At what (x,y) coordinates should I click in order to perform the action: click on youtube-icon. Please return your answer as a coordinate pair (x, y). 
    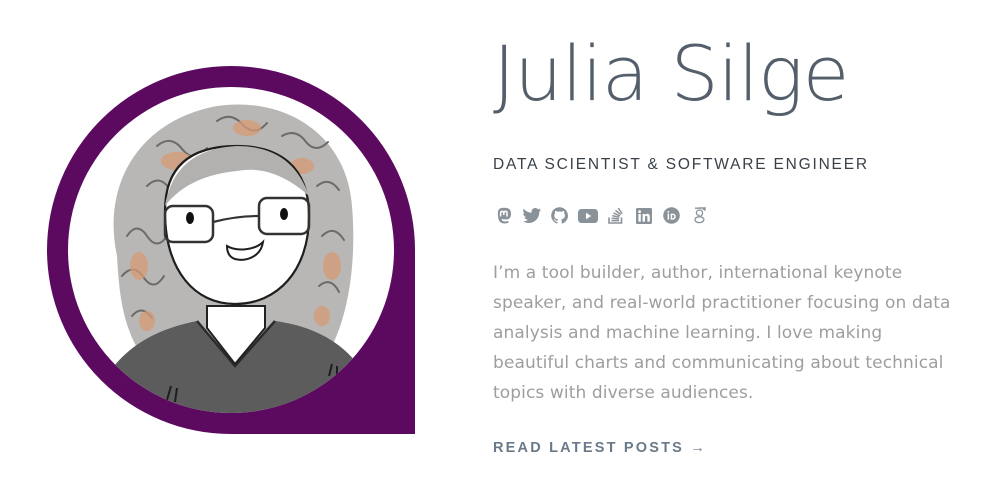
    Looking at the image, I should click on (587, 215).